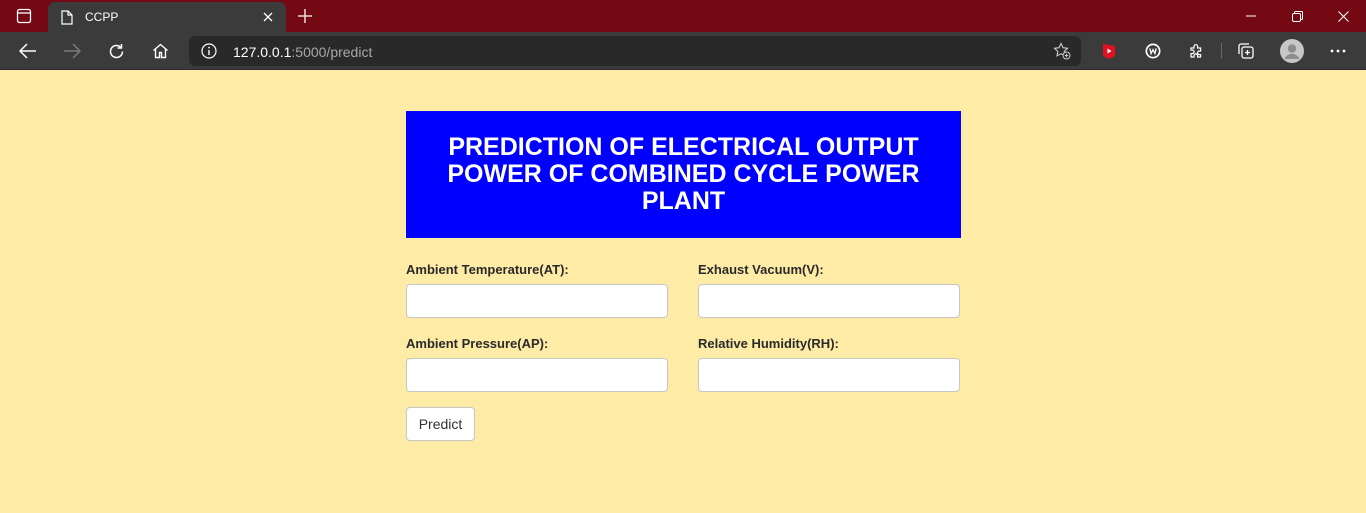 The image size is (1366, 513). What do you see at coordinates (1343, 16) in the screenshot?
I see `close-window-button` at bounding box center [1343, 16].